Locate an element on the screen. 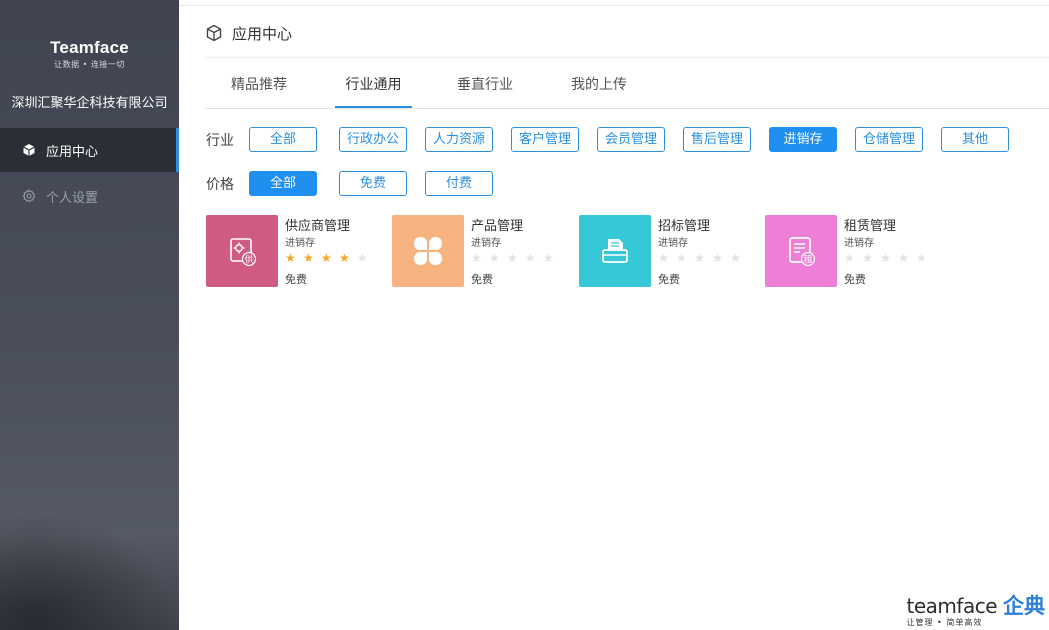  industry-chip-member: 会员管理 is located at coordinates (631, 139).